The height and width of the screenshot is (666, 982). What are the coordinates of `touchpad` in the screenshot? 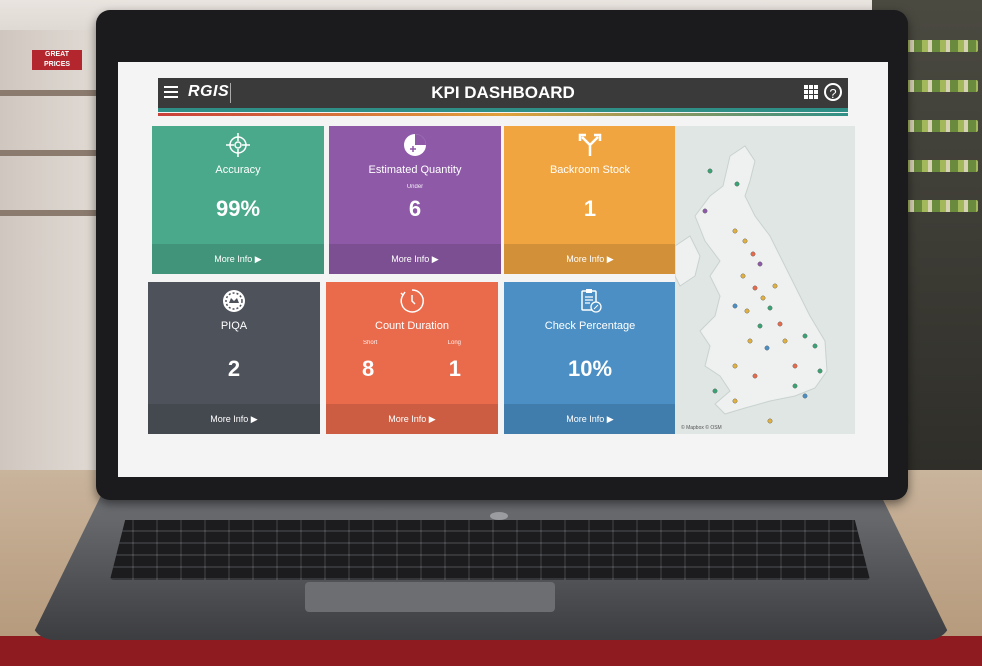 It's located at (430, 597).